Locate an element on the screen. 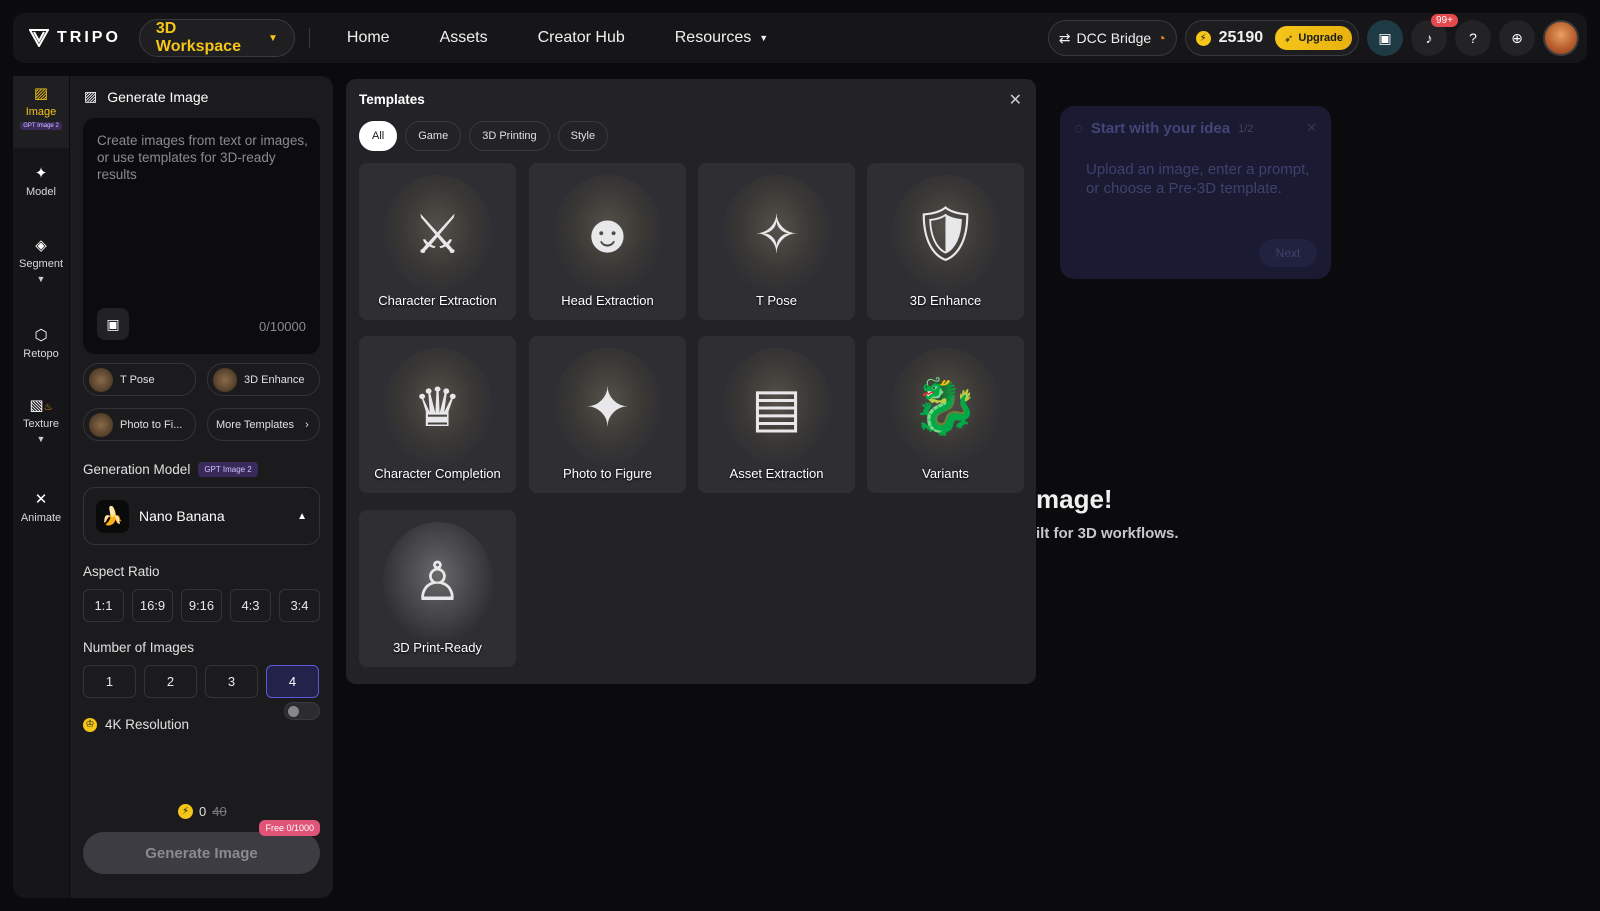 Image resolution: width=1600 pixels, height=911 pixels. tab-style: Style is located at coordinates (583, 136).